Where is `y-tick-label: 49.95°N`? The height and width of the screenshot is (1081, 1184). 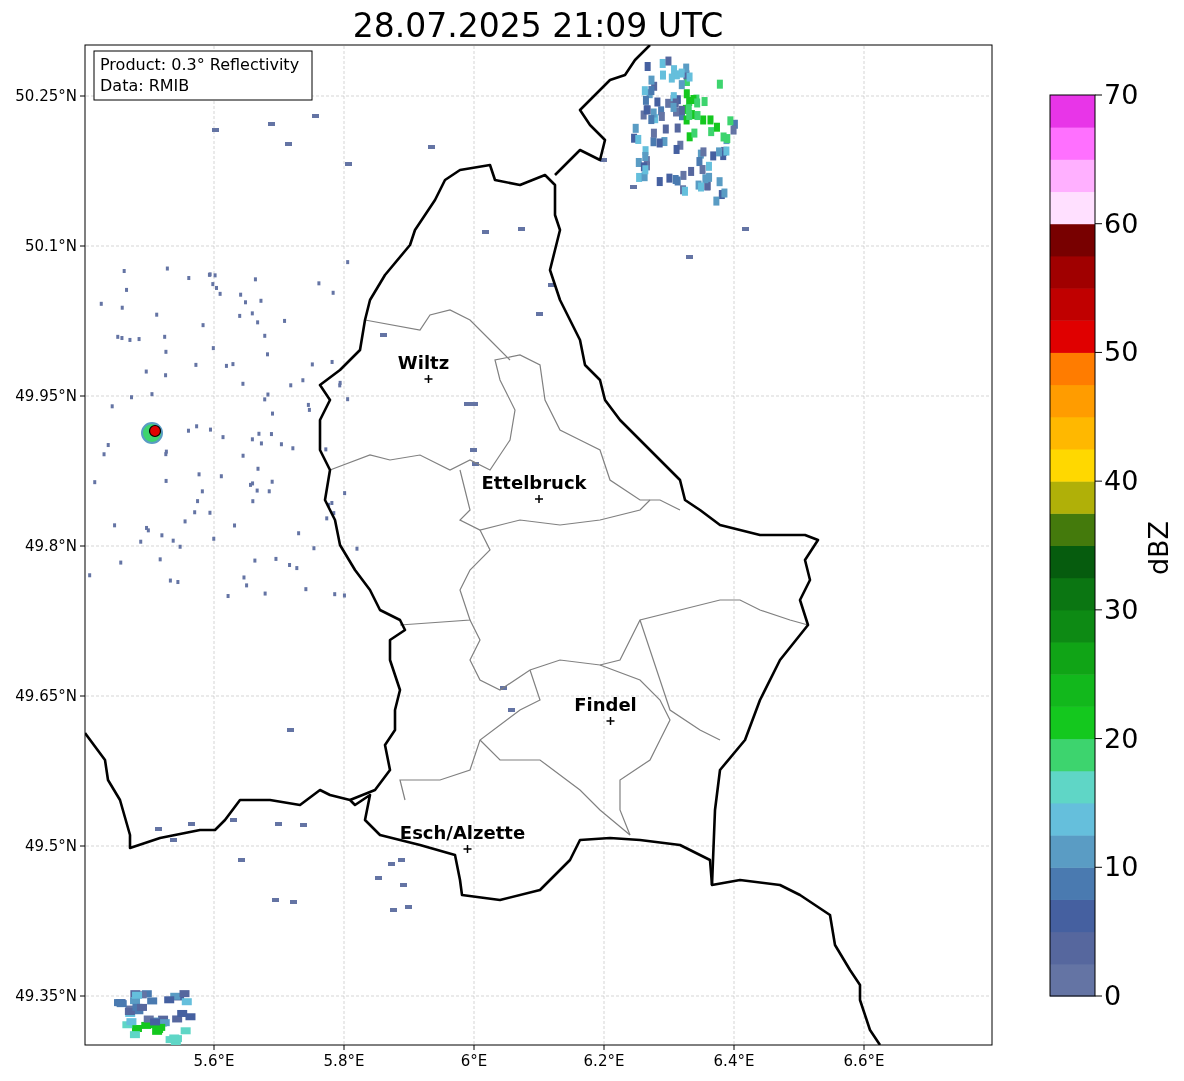 y-tick-label: 49.95°N is located at coordinates (46, 396).